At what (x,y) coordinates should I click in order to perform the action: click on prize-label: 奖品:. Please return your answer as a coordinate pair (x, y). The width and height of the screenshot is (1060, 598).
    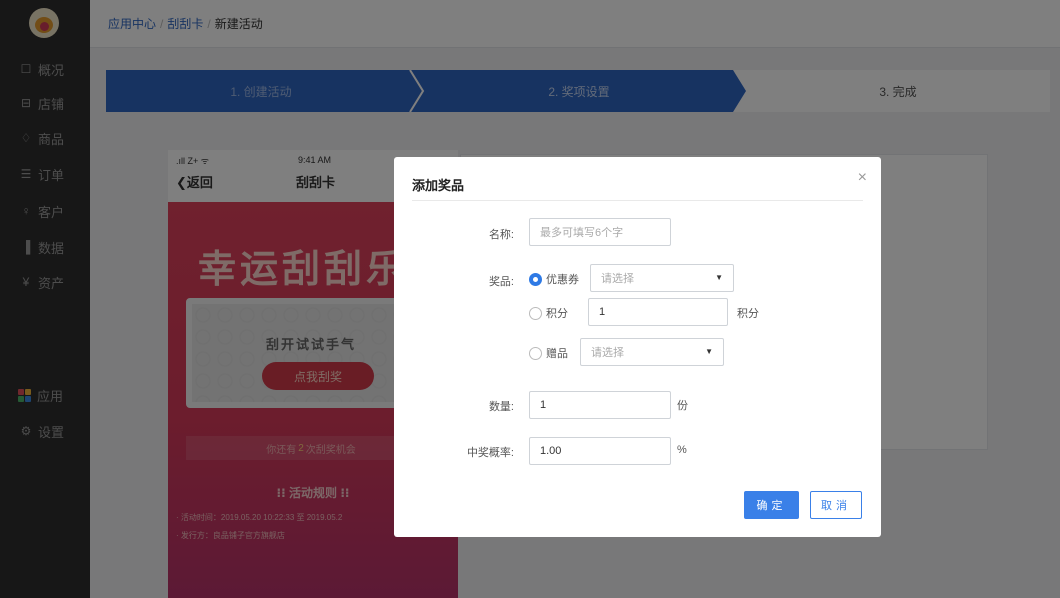
    Looking at the image, I should click on (501, 282).